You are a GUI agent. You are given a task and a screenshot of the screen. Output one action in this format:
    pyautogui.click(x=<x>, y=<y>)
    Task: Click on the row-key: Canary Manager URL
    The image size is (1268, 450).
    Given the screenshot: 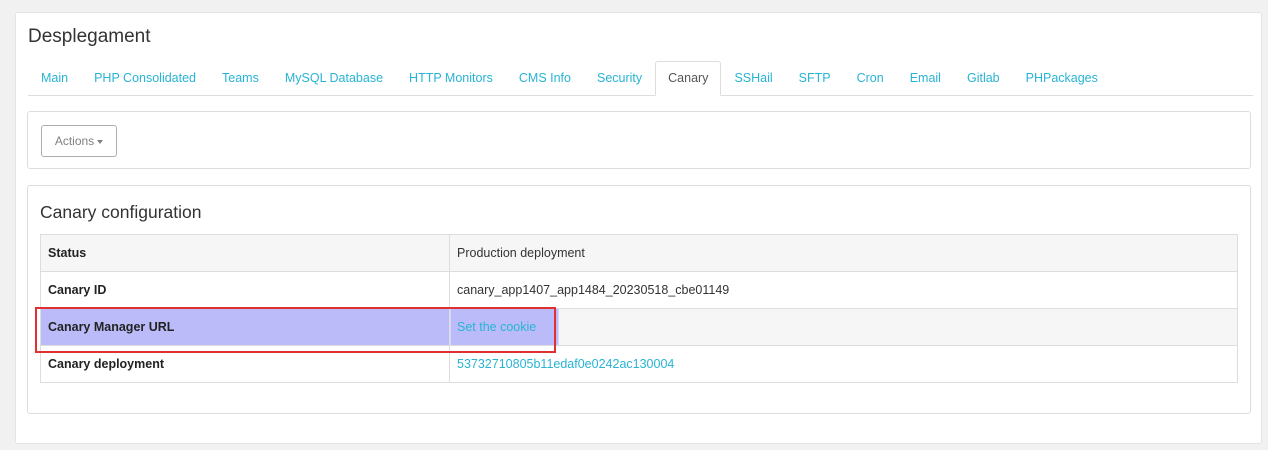 What is the action you would take?
    pyautogui.click(x=245, y=327)
    